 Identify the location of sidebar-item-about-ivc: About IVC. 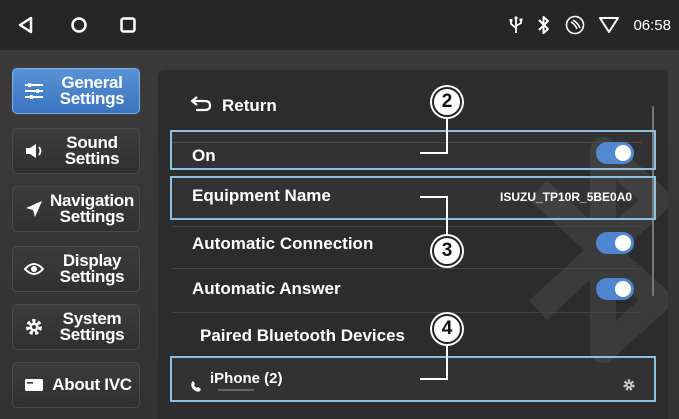
(76, 385).